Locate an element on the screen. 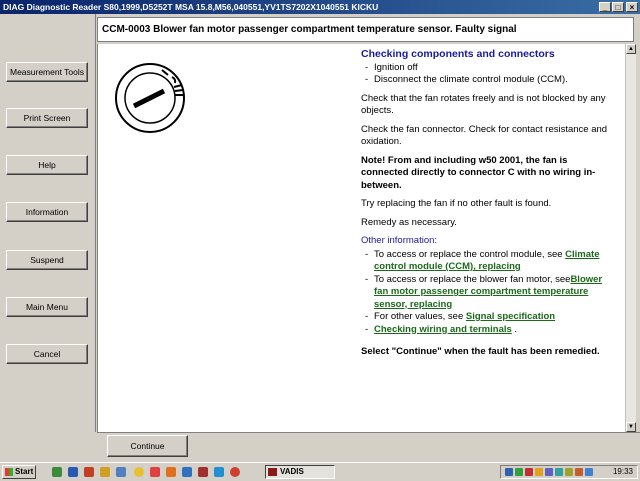 This screenshot has height=481, width=640. list-item: Checking wiring and terminals . is located at coordinates (489, 330).